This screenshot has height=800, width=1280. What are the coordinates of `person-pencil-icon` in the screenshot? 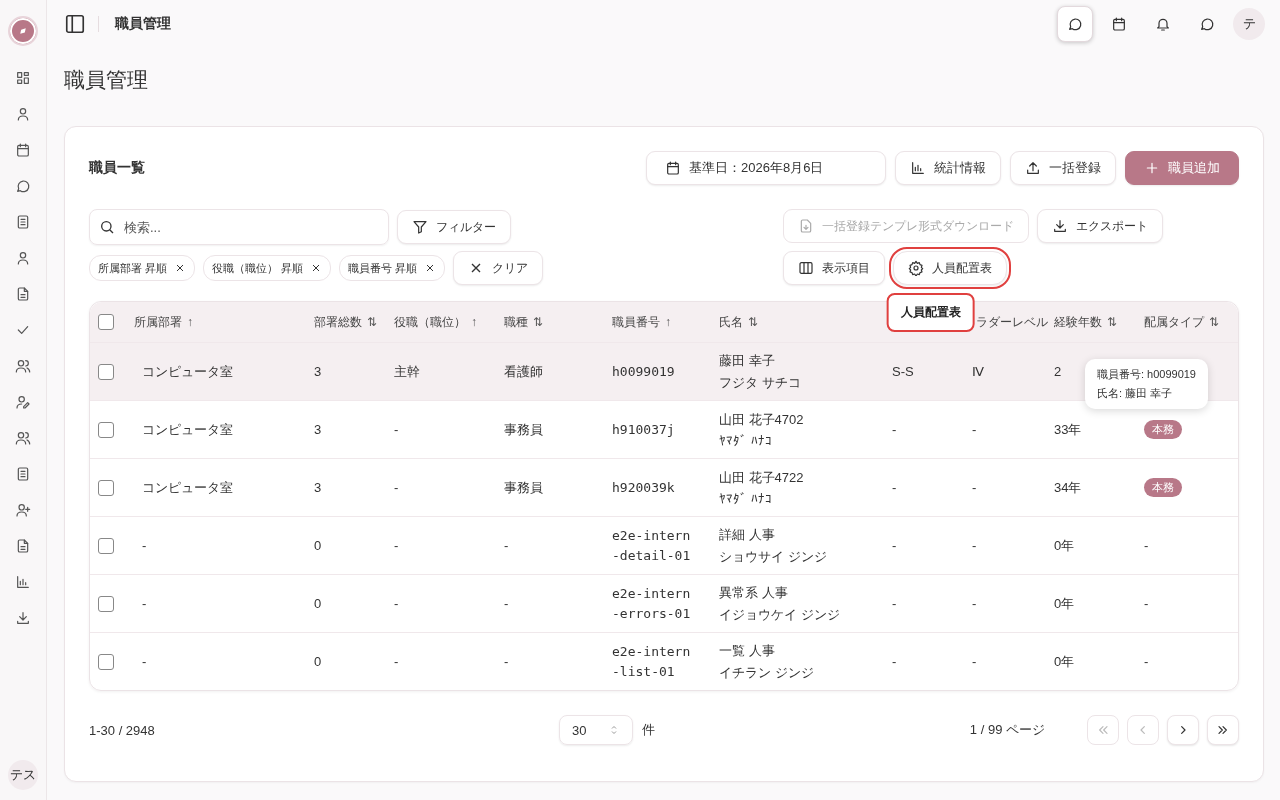 It's located at (23, 402).